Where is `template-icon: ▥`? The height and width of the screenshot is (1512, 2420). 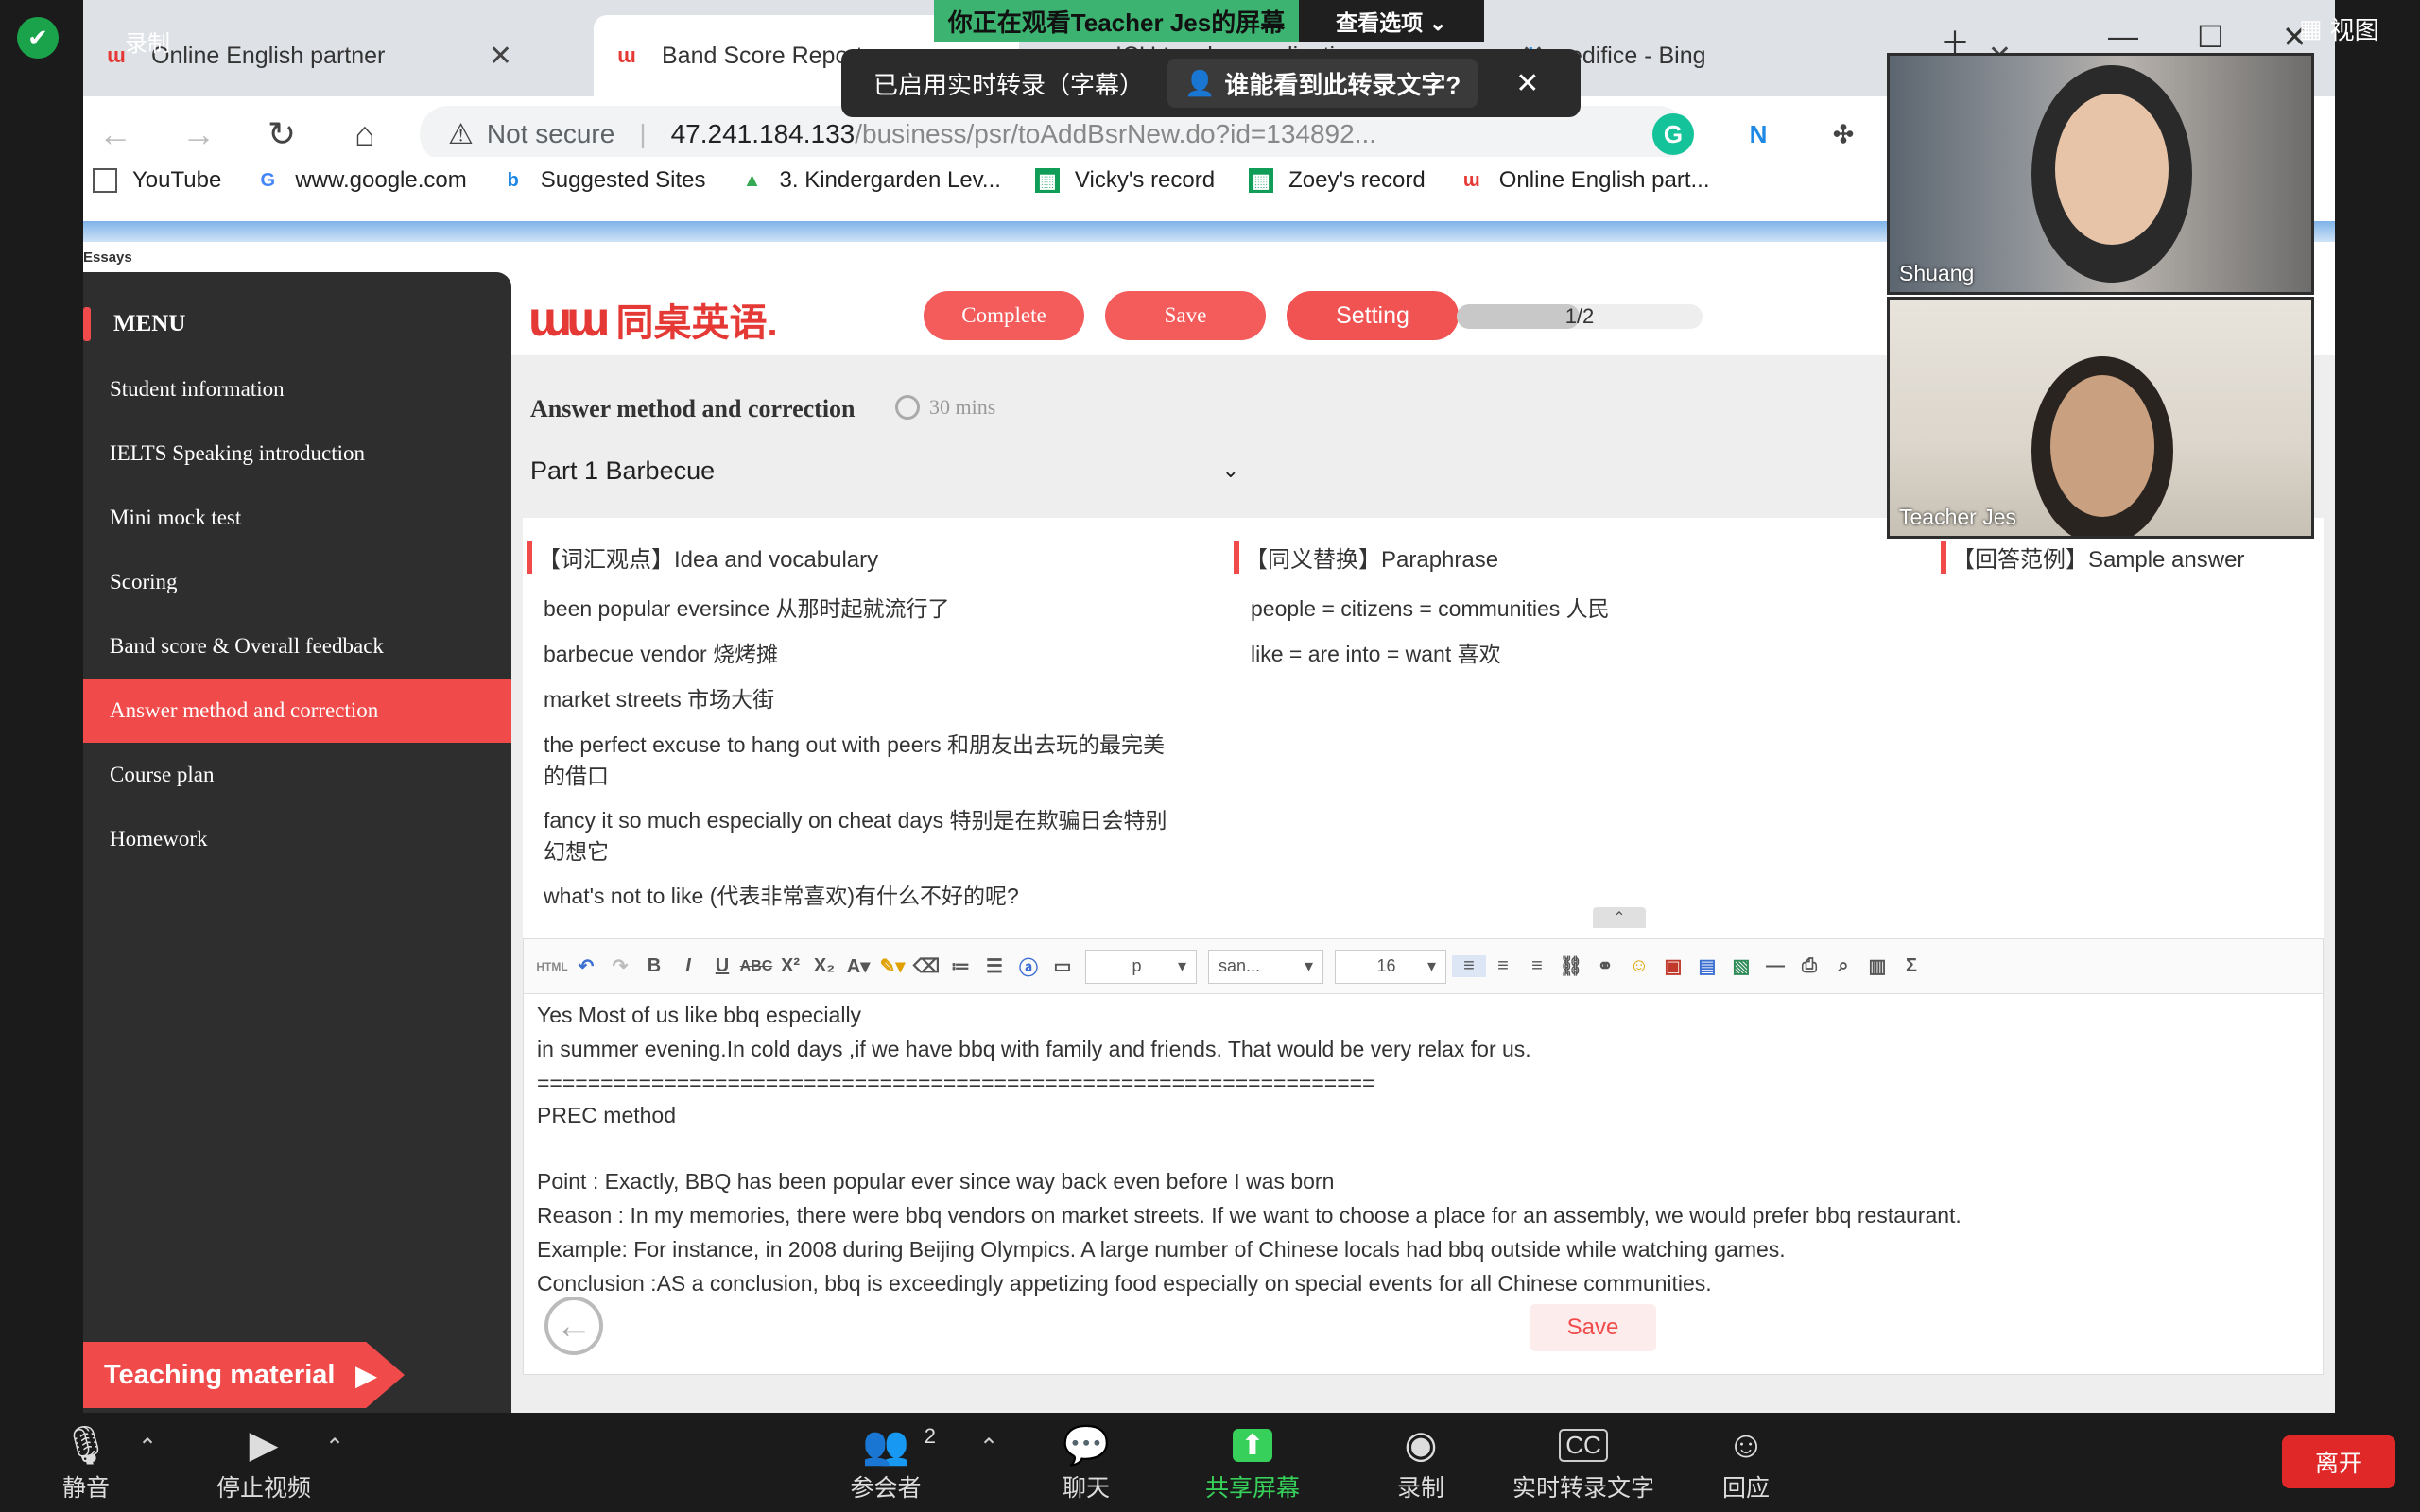 template-icon: ▥ is located at coordinates (1877, 966).